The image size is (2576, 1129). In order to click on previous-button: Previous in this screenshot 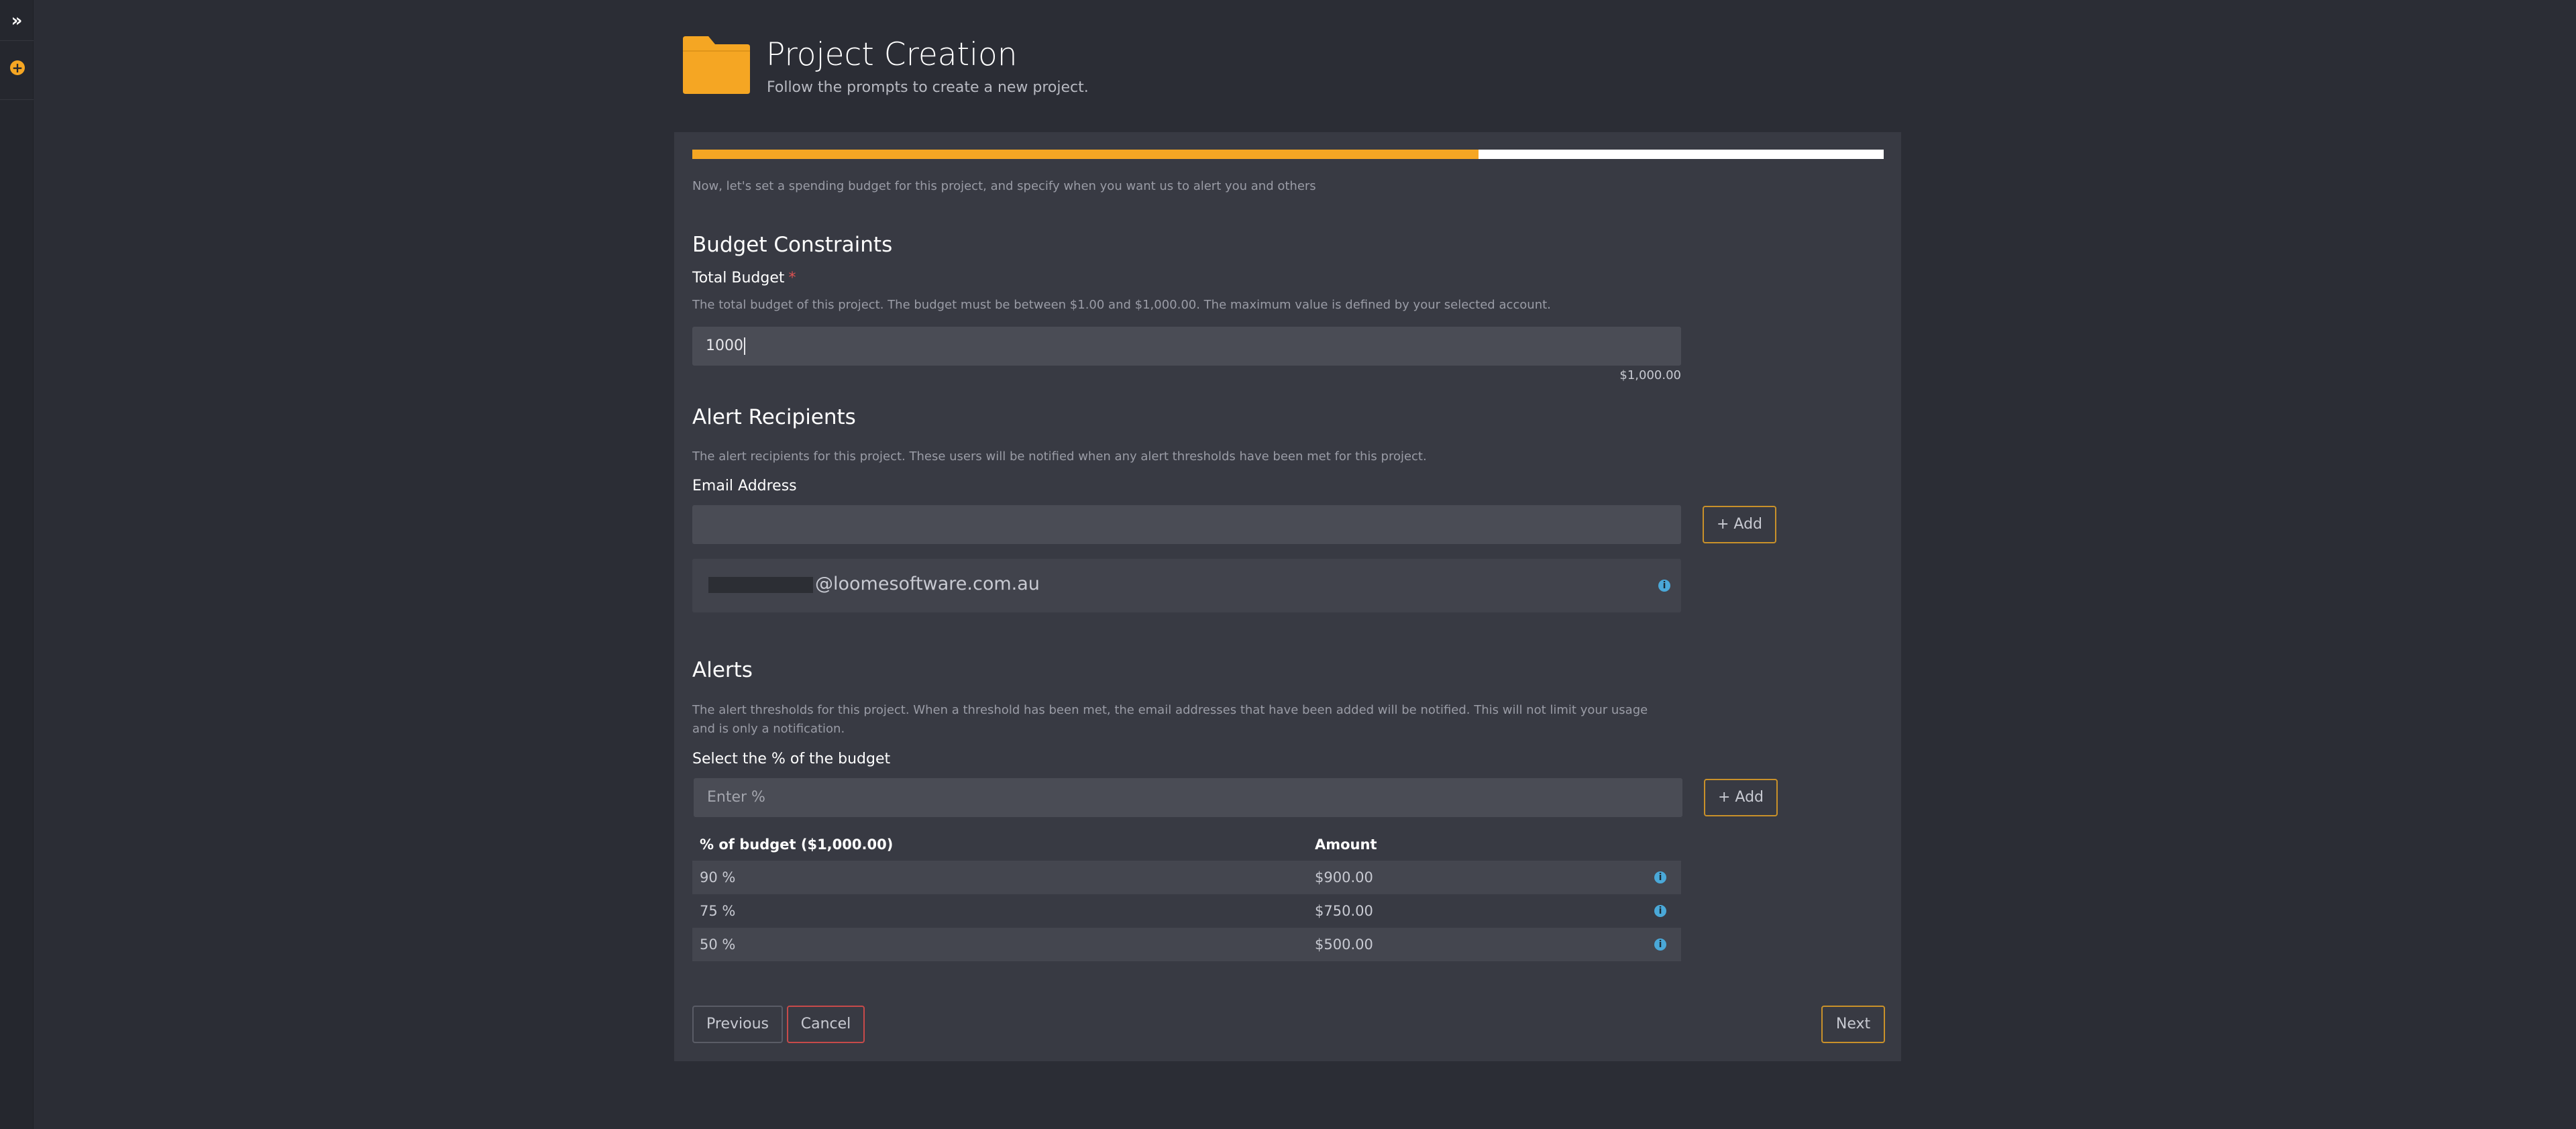, I will do `click(737, 1025)`.